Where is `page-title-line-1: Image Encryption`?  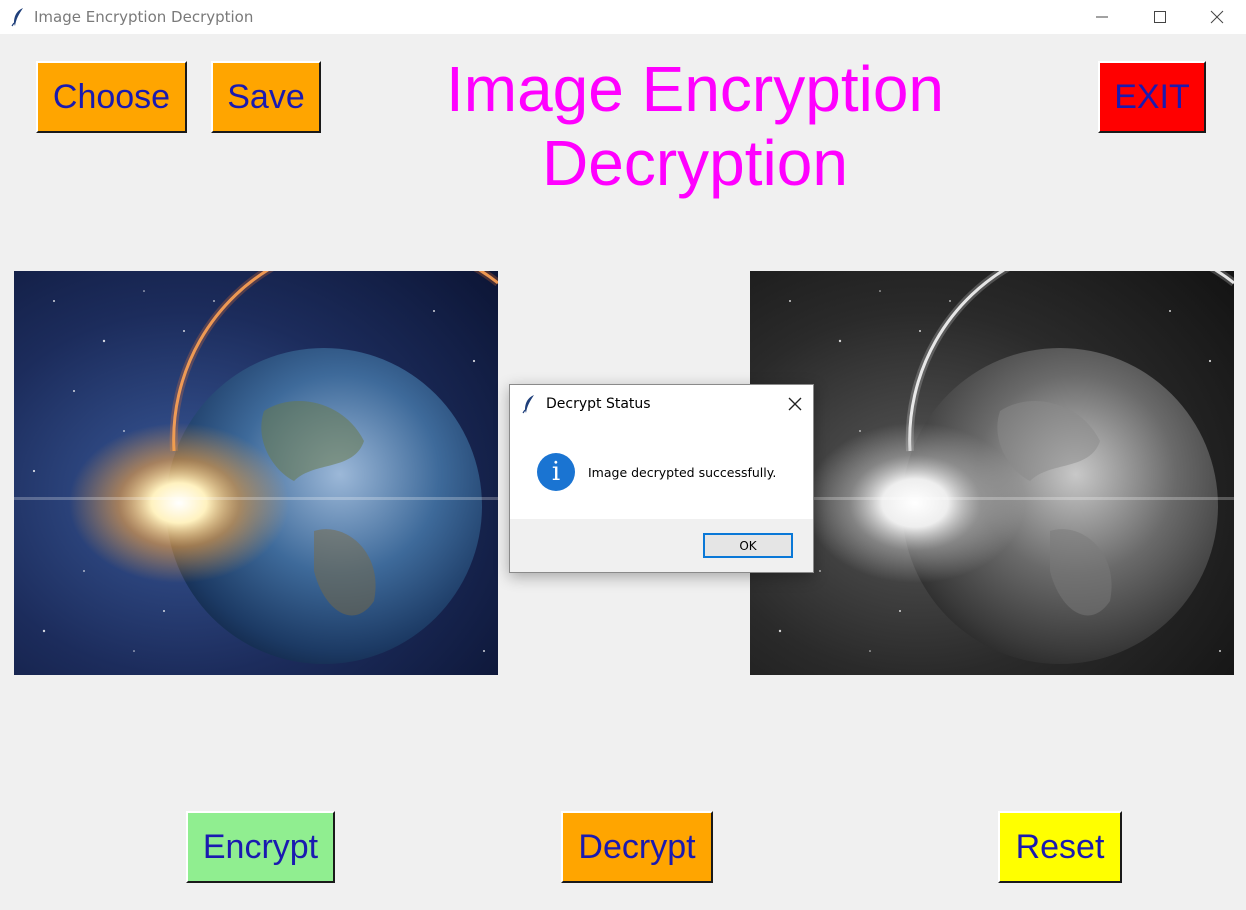
page-title-line-1: Image Encryption is located at coordinates (695, 89).